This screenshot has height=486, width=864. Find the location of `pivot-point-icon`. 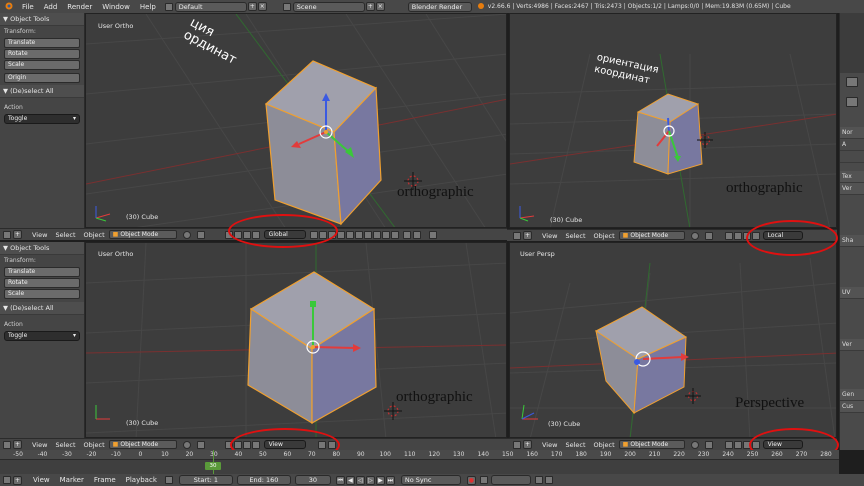

pivot-point-icon is located at coordinates (200, 234).